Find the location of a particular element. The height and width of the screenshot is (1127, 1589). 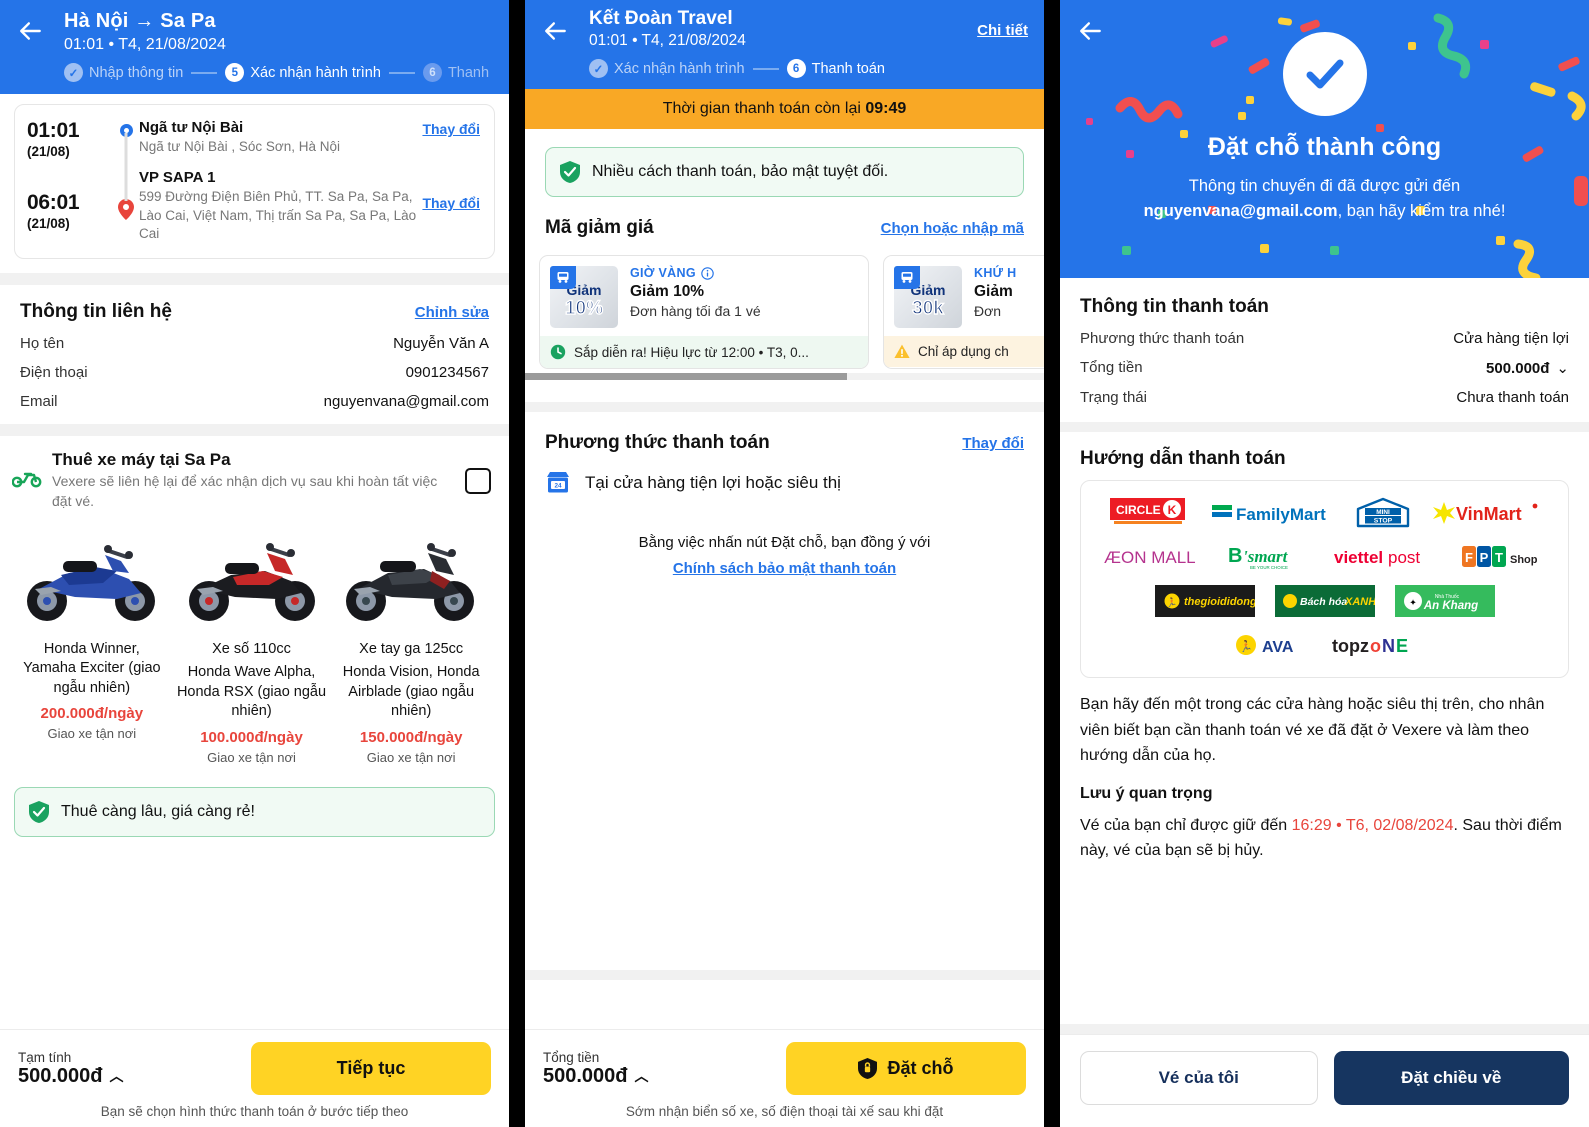

svg-text: 'smart is located at coordinates (1266, 556).